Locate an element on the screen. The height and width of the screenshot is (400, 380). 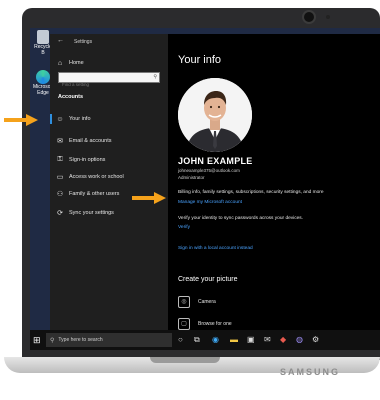
nav-item-label: Sync your settings is located at coordinates (91, 213).